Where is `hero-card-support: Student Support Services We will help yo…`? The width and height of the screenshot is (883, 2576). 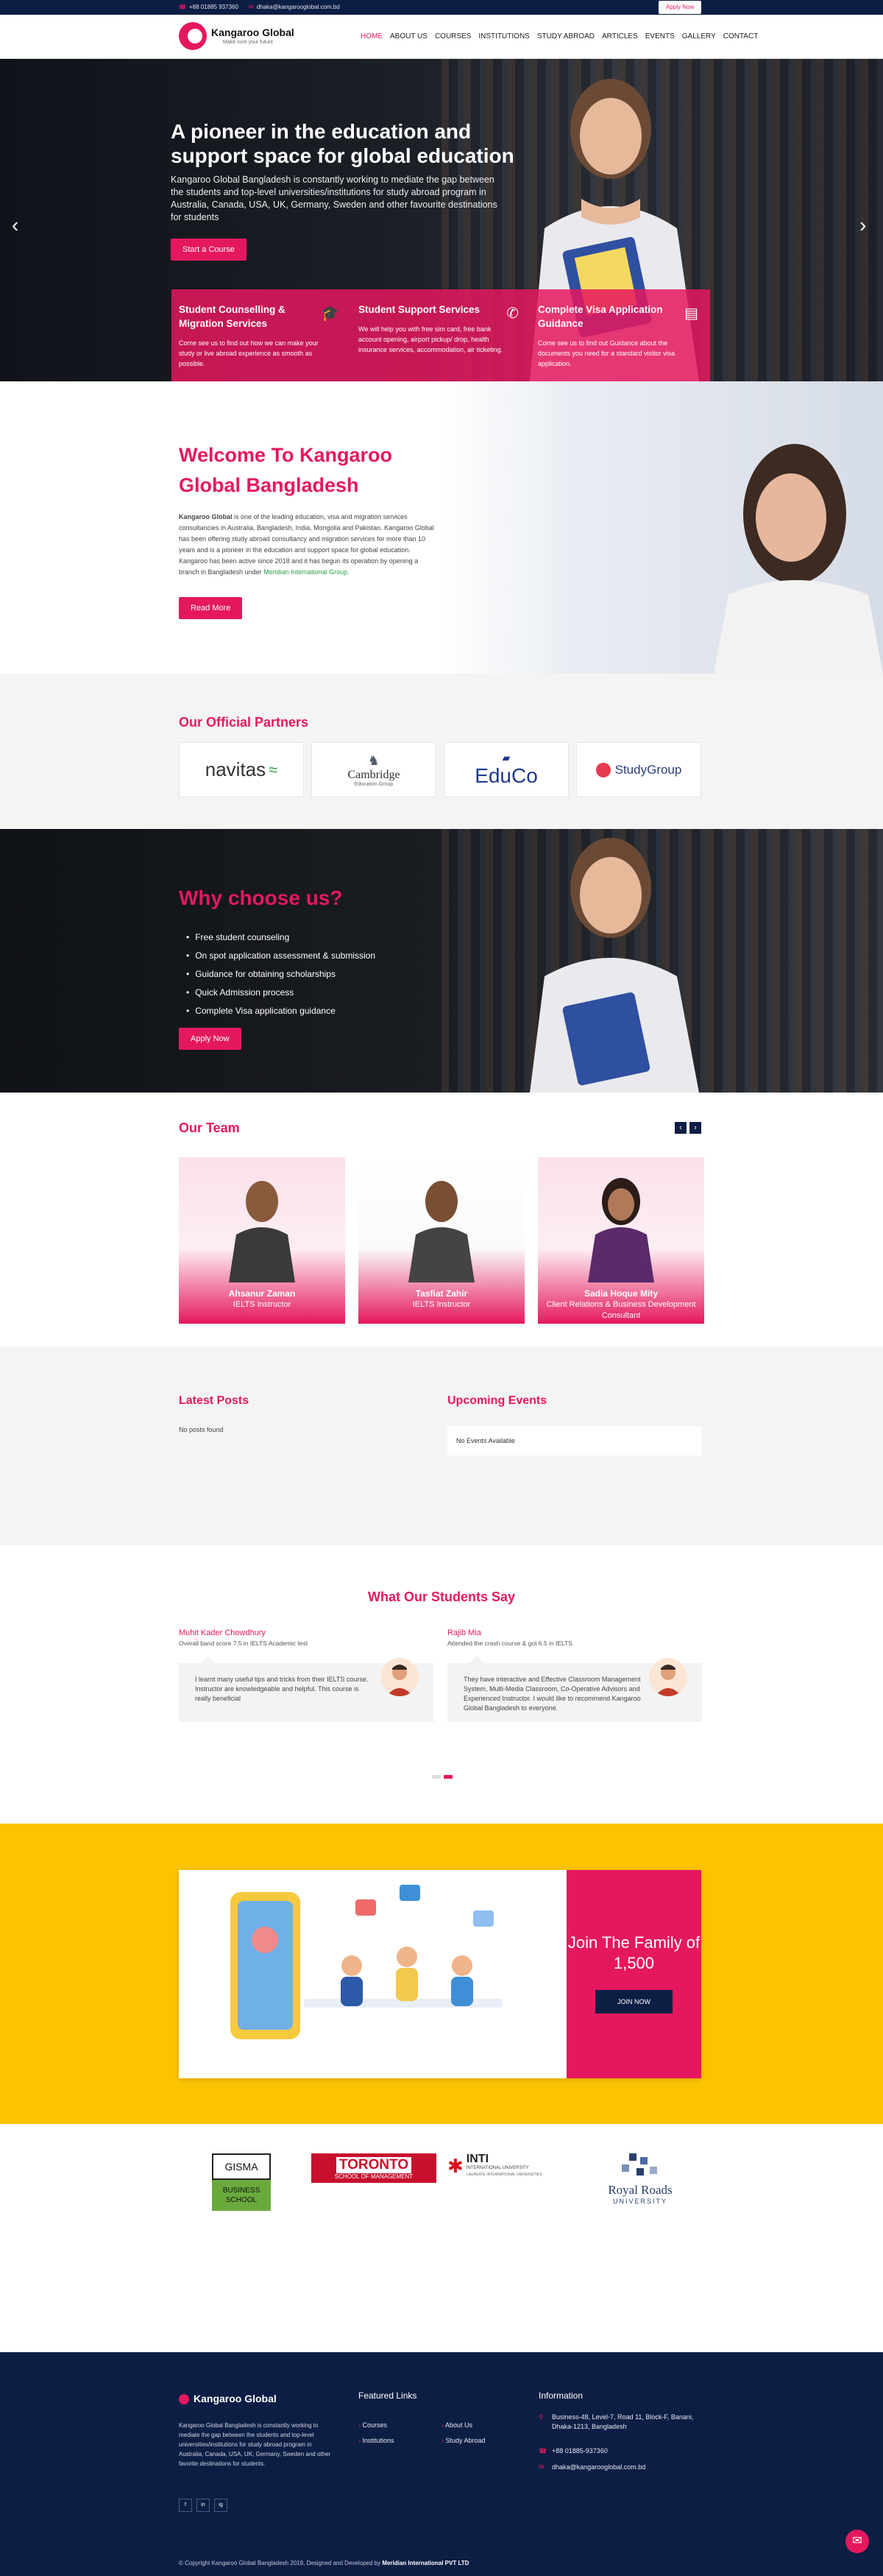
hero-card-support: Student Support Services We will help yo… is located at coordinates (441, 335).